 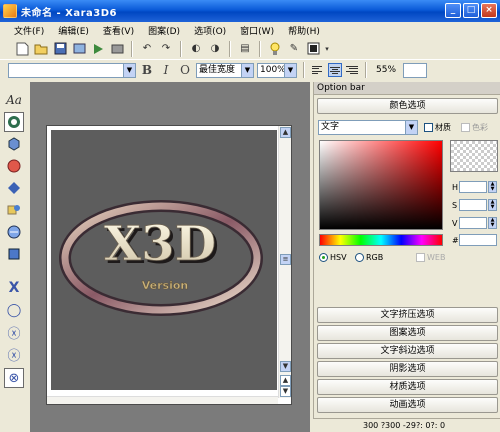 What do you see at coordinates (294, 49) in the screenshot?
I see `color-pick-icon: ✎` at bounding box center [294, 49].